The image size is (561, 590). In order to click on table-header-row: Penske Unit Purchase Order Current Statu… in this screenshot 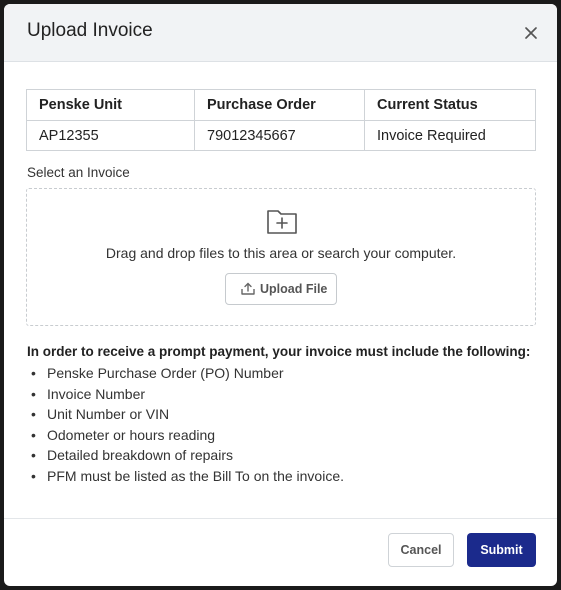, I will do `click(281, 105)`.